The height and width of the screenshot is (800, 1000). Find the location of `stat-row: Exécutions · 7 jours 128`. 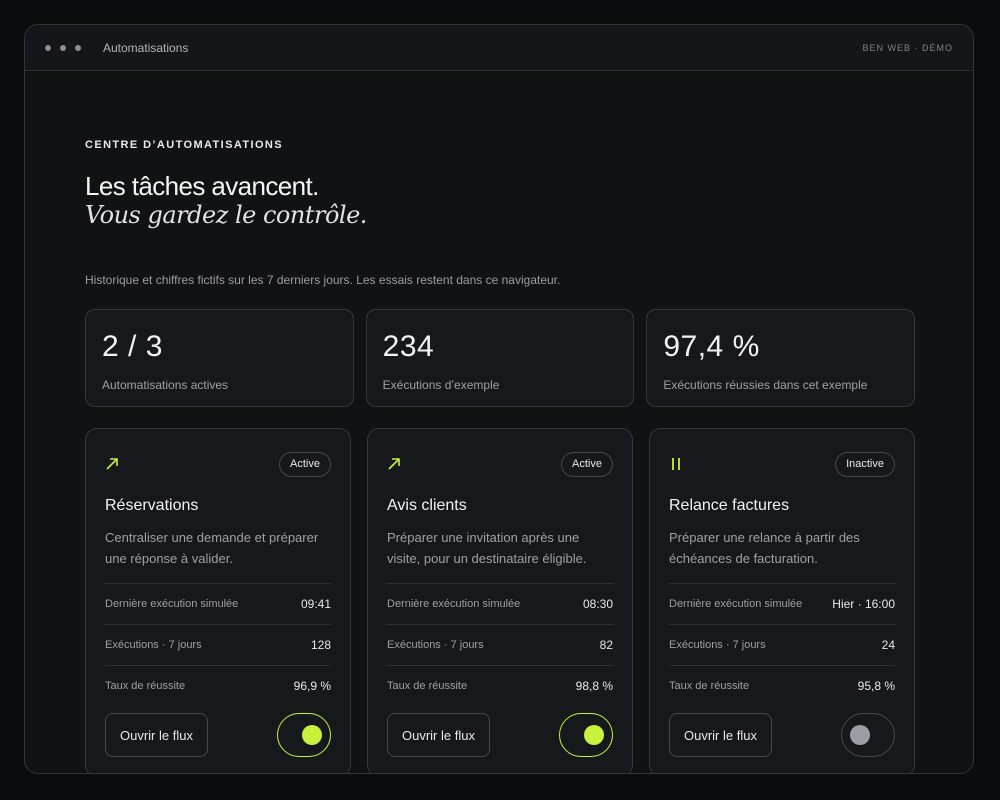

stat-row: Exécutions · 7 jours 128 is located at coordinates (218, 644).